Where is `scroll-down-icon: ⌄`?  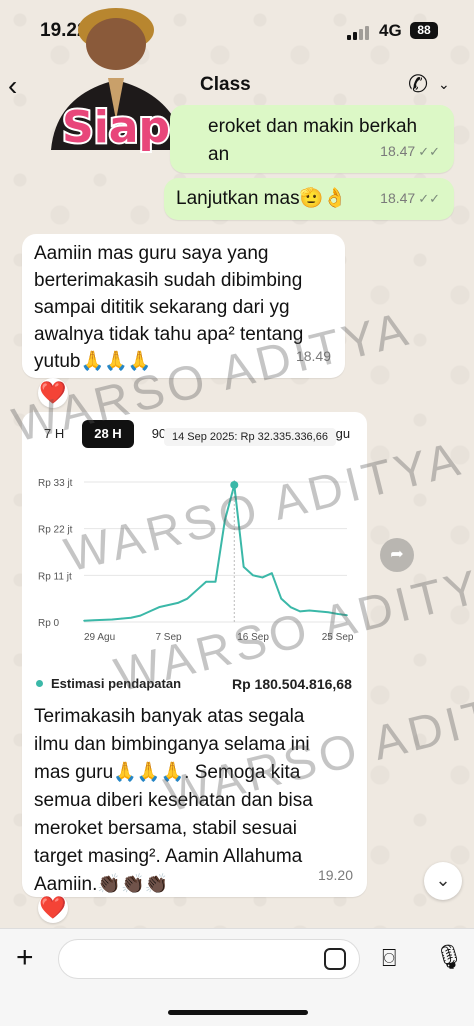 scroll-down-icon: ⌄ is located at coordinates (443, 881).